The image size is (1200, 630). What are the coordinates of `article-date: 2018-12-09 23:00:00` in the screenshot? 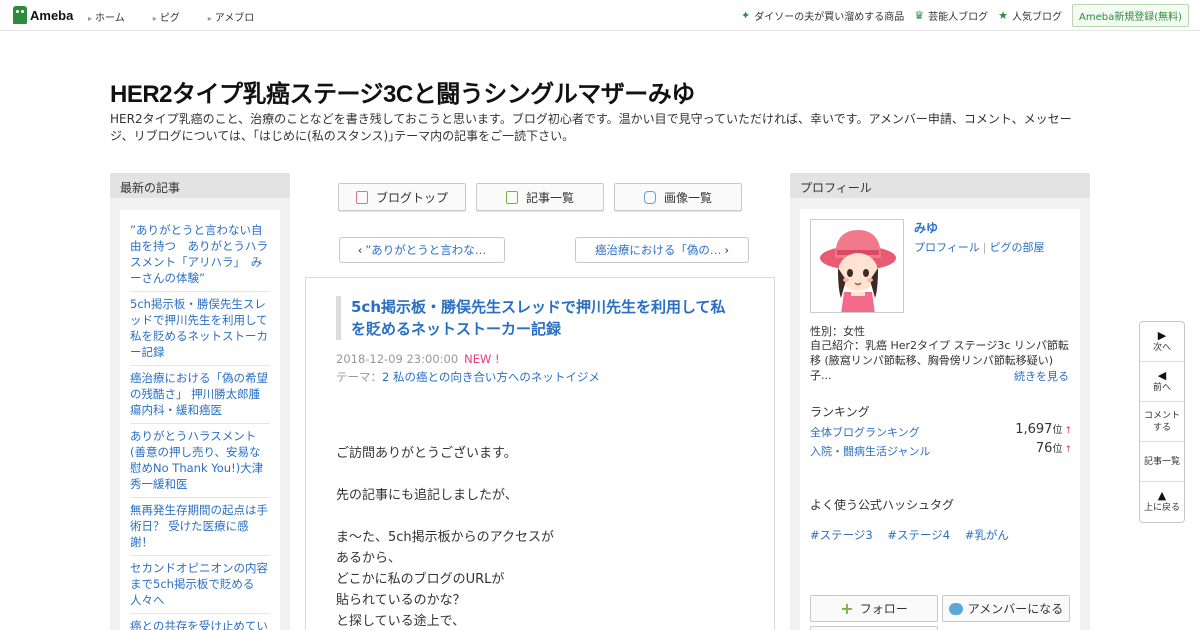 It's located at (397, 359).